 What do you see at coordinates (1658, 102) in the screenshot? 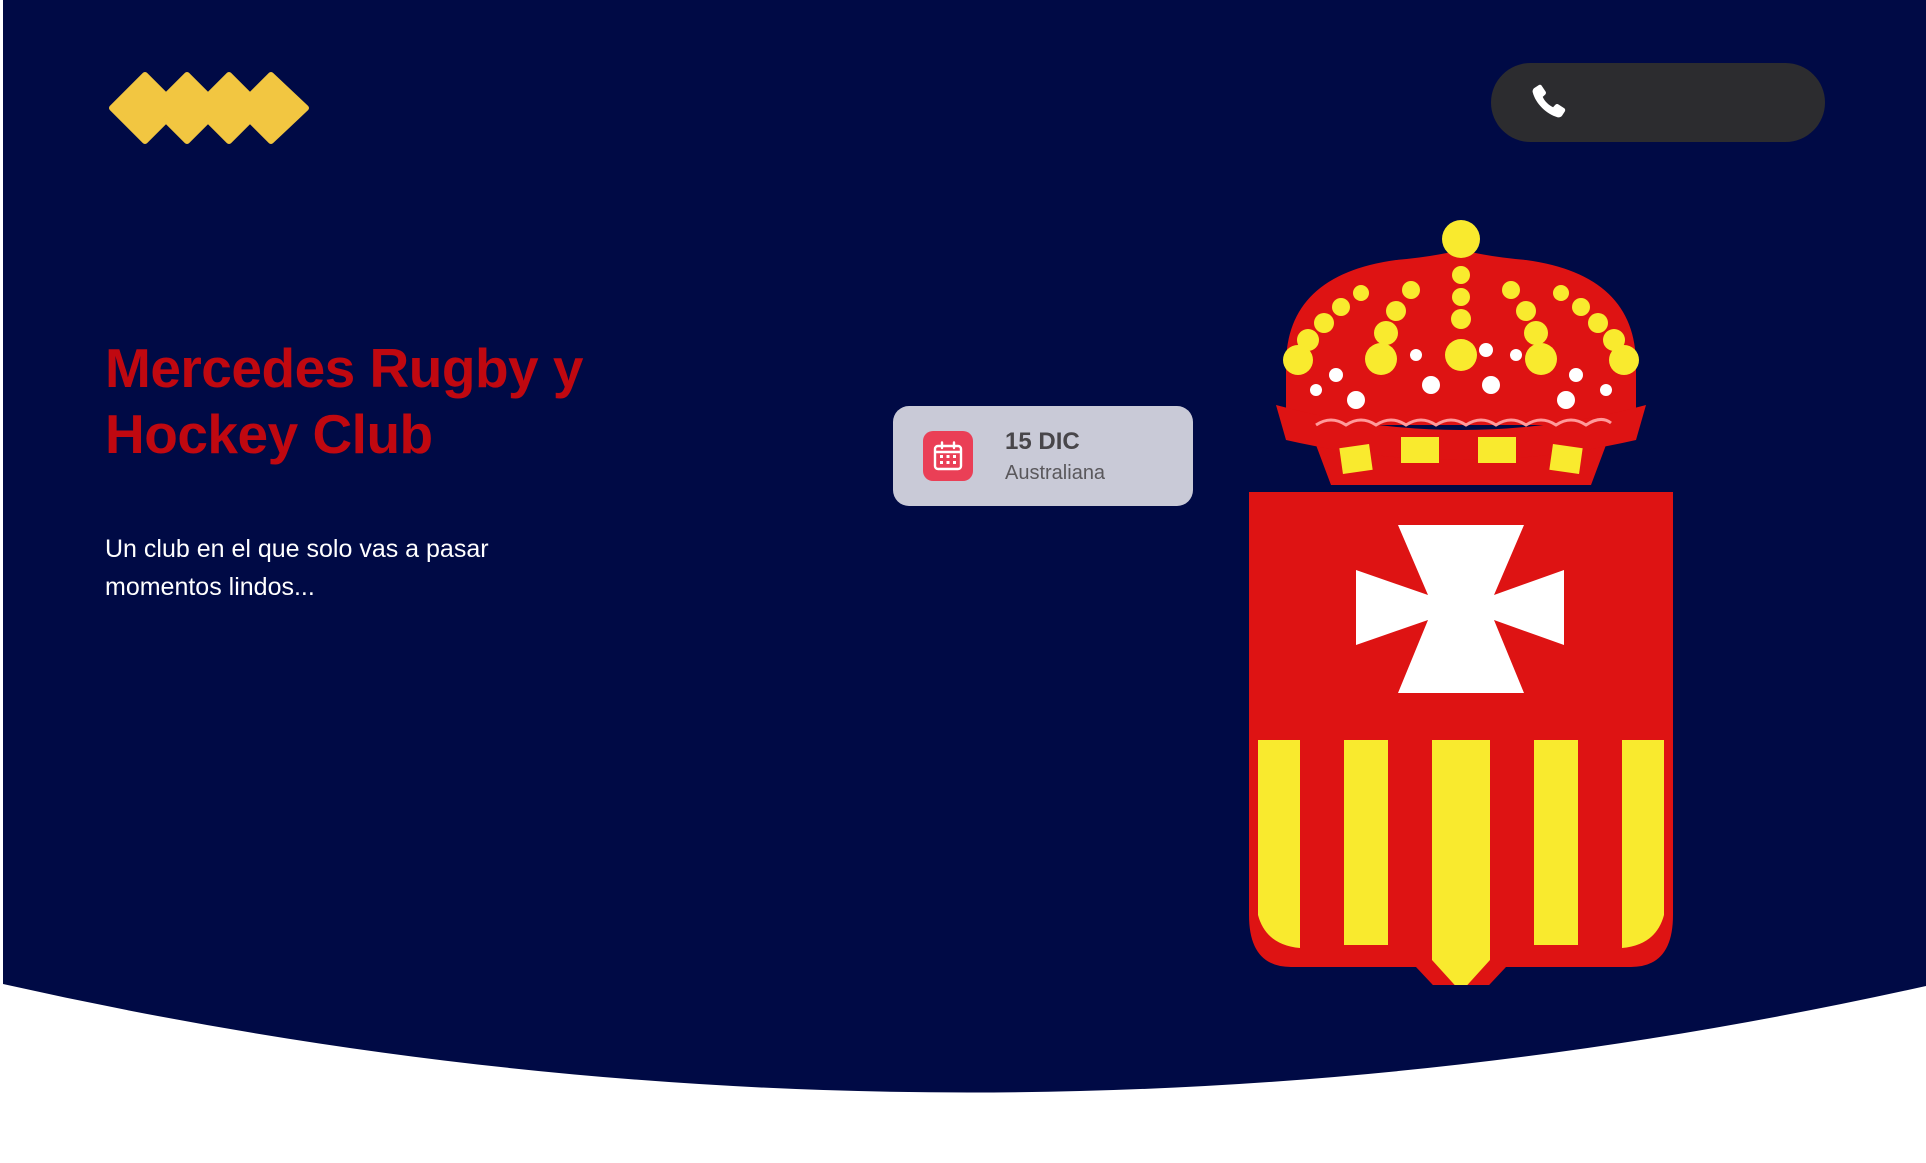
I see `phone-contact-button` at bounding box center [1658, 102].